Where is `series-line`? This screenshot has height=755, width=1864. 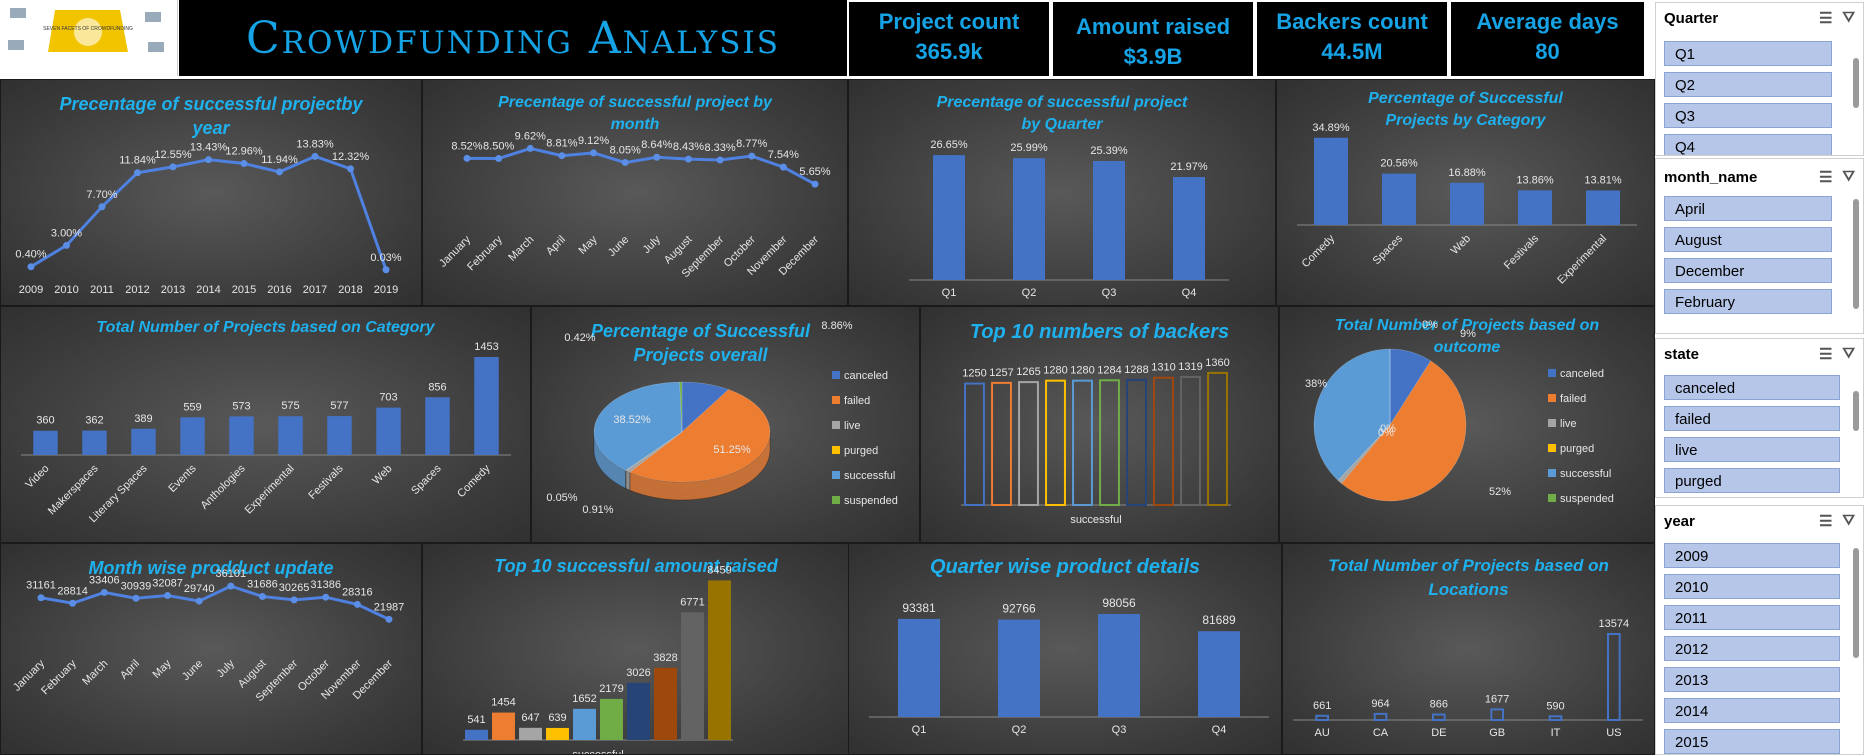 series-line is located at coordinates (641, 166).